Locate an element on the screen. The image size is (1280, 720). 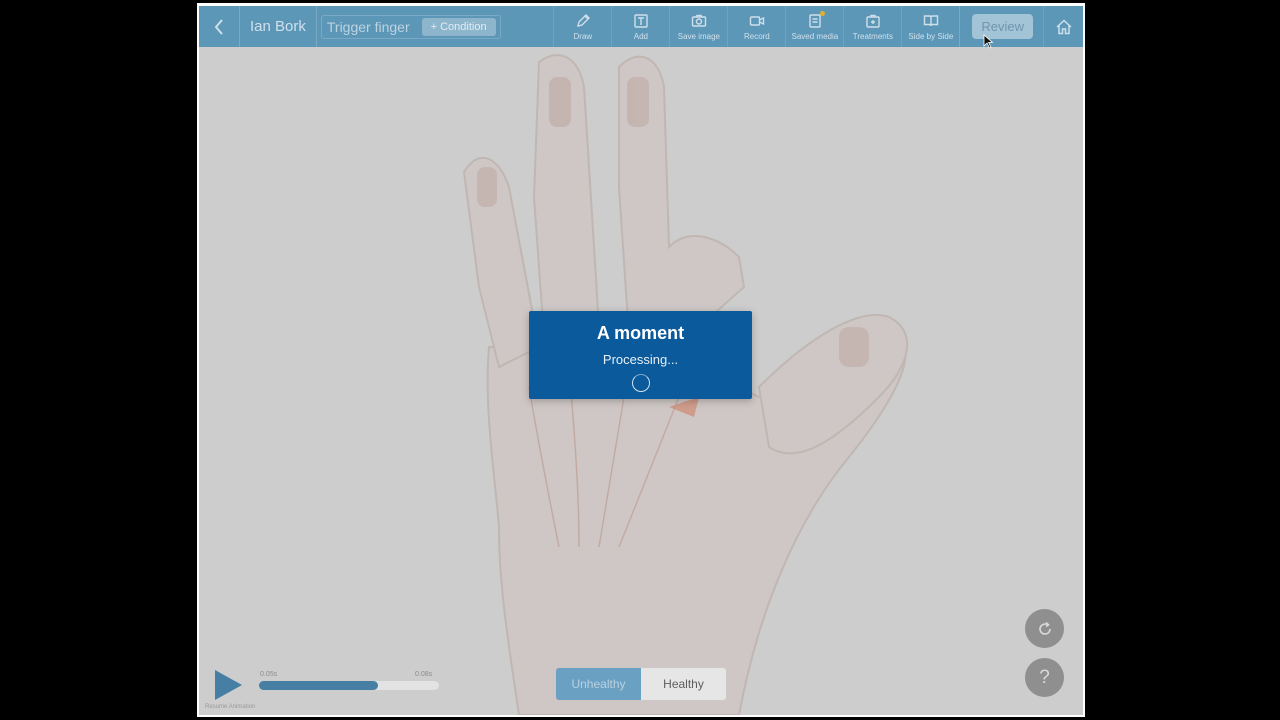
saved-media-tool: Saved media is located at coordinates (814, 26).